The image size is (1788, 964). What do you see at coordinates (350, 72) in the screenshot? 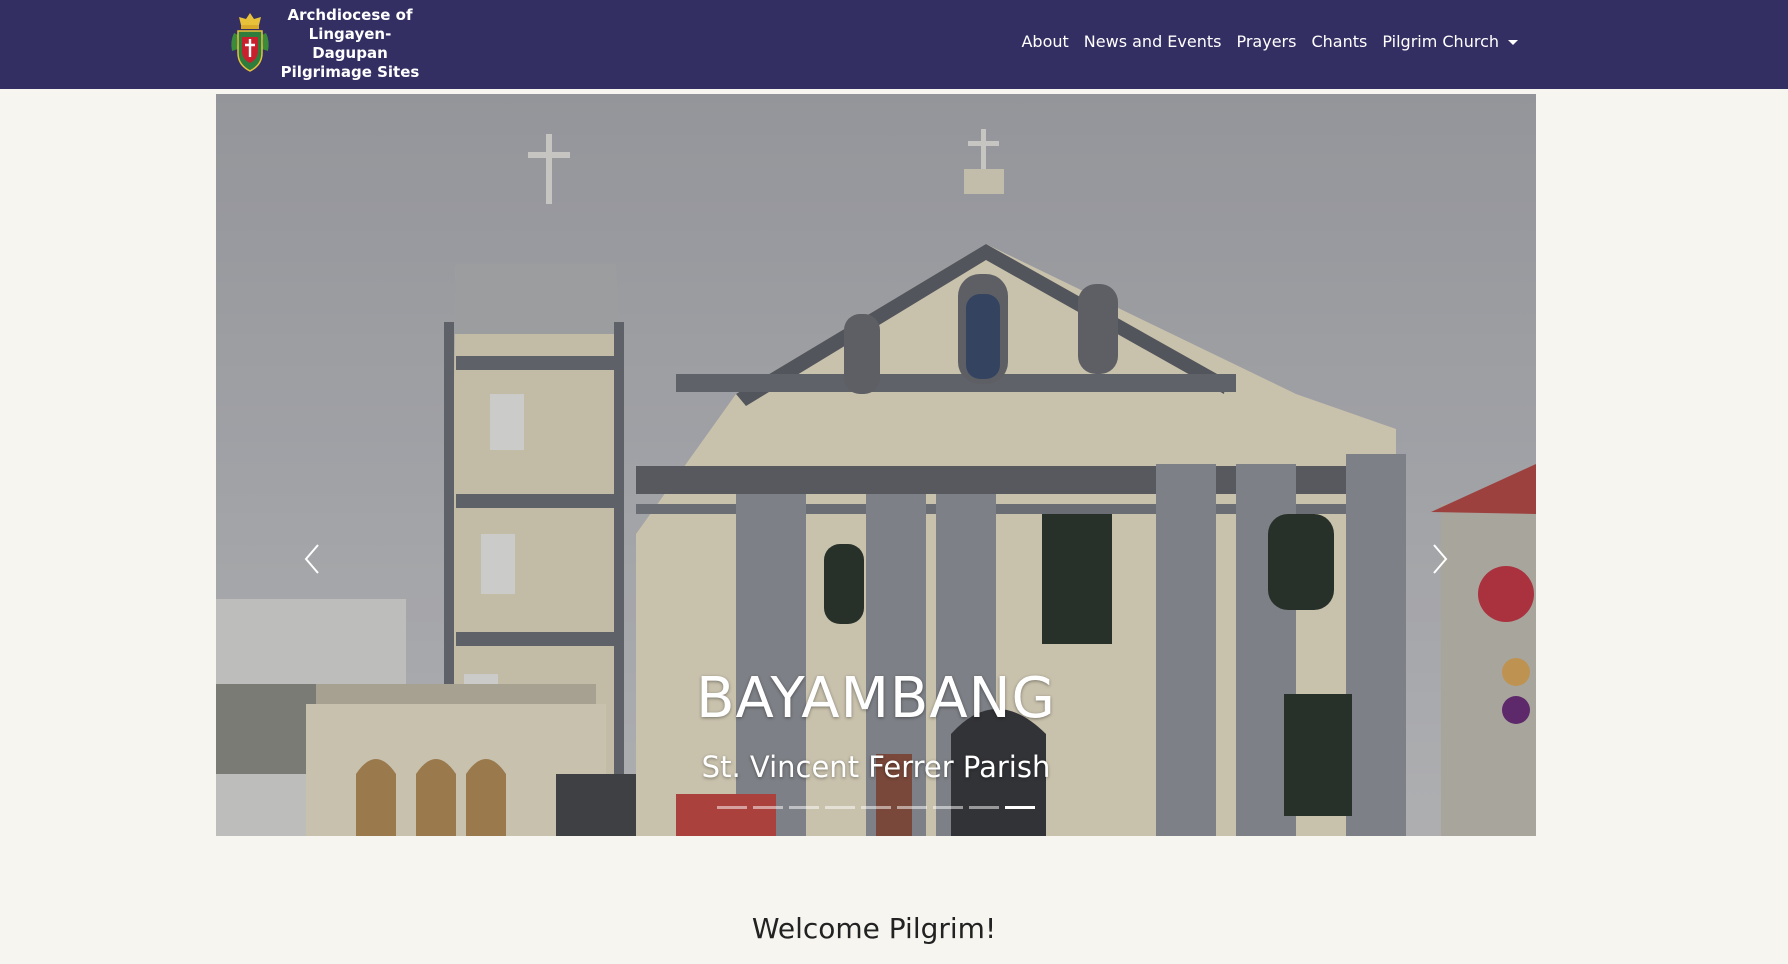
I see `brand-line-3: Pilgrimage Sites` at bounding box center [350, 72].